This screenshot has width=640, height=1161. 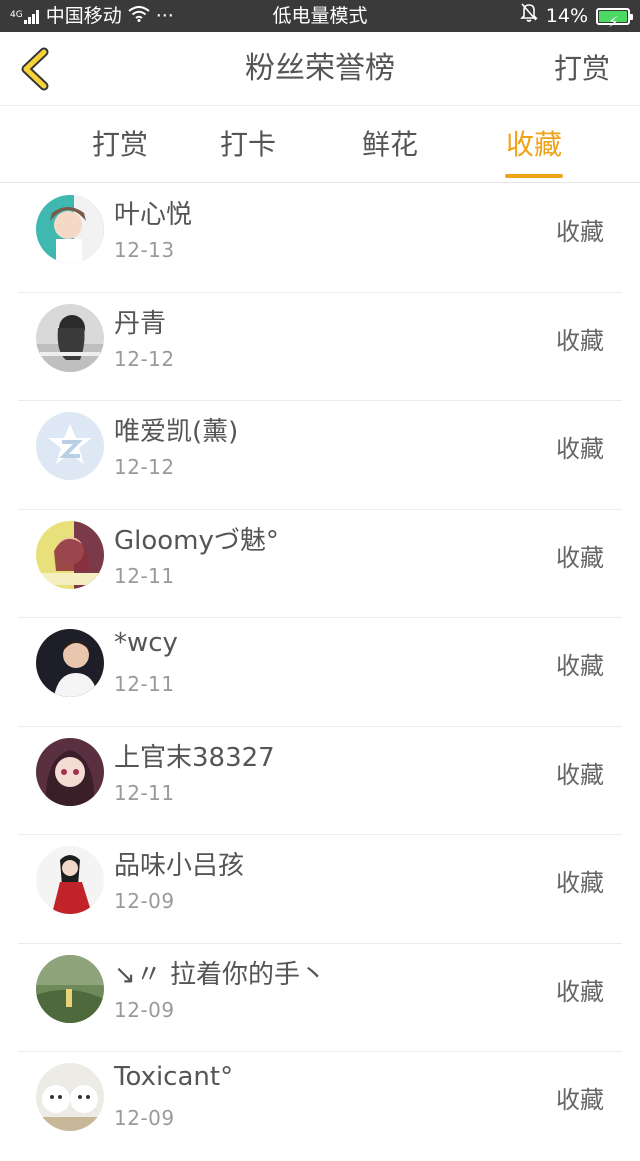 What do you see at coordinates (534, 145) in the screenshot?
I see `tab-collect: 收藏` at bounding box center [534, 145].